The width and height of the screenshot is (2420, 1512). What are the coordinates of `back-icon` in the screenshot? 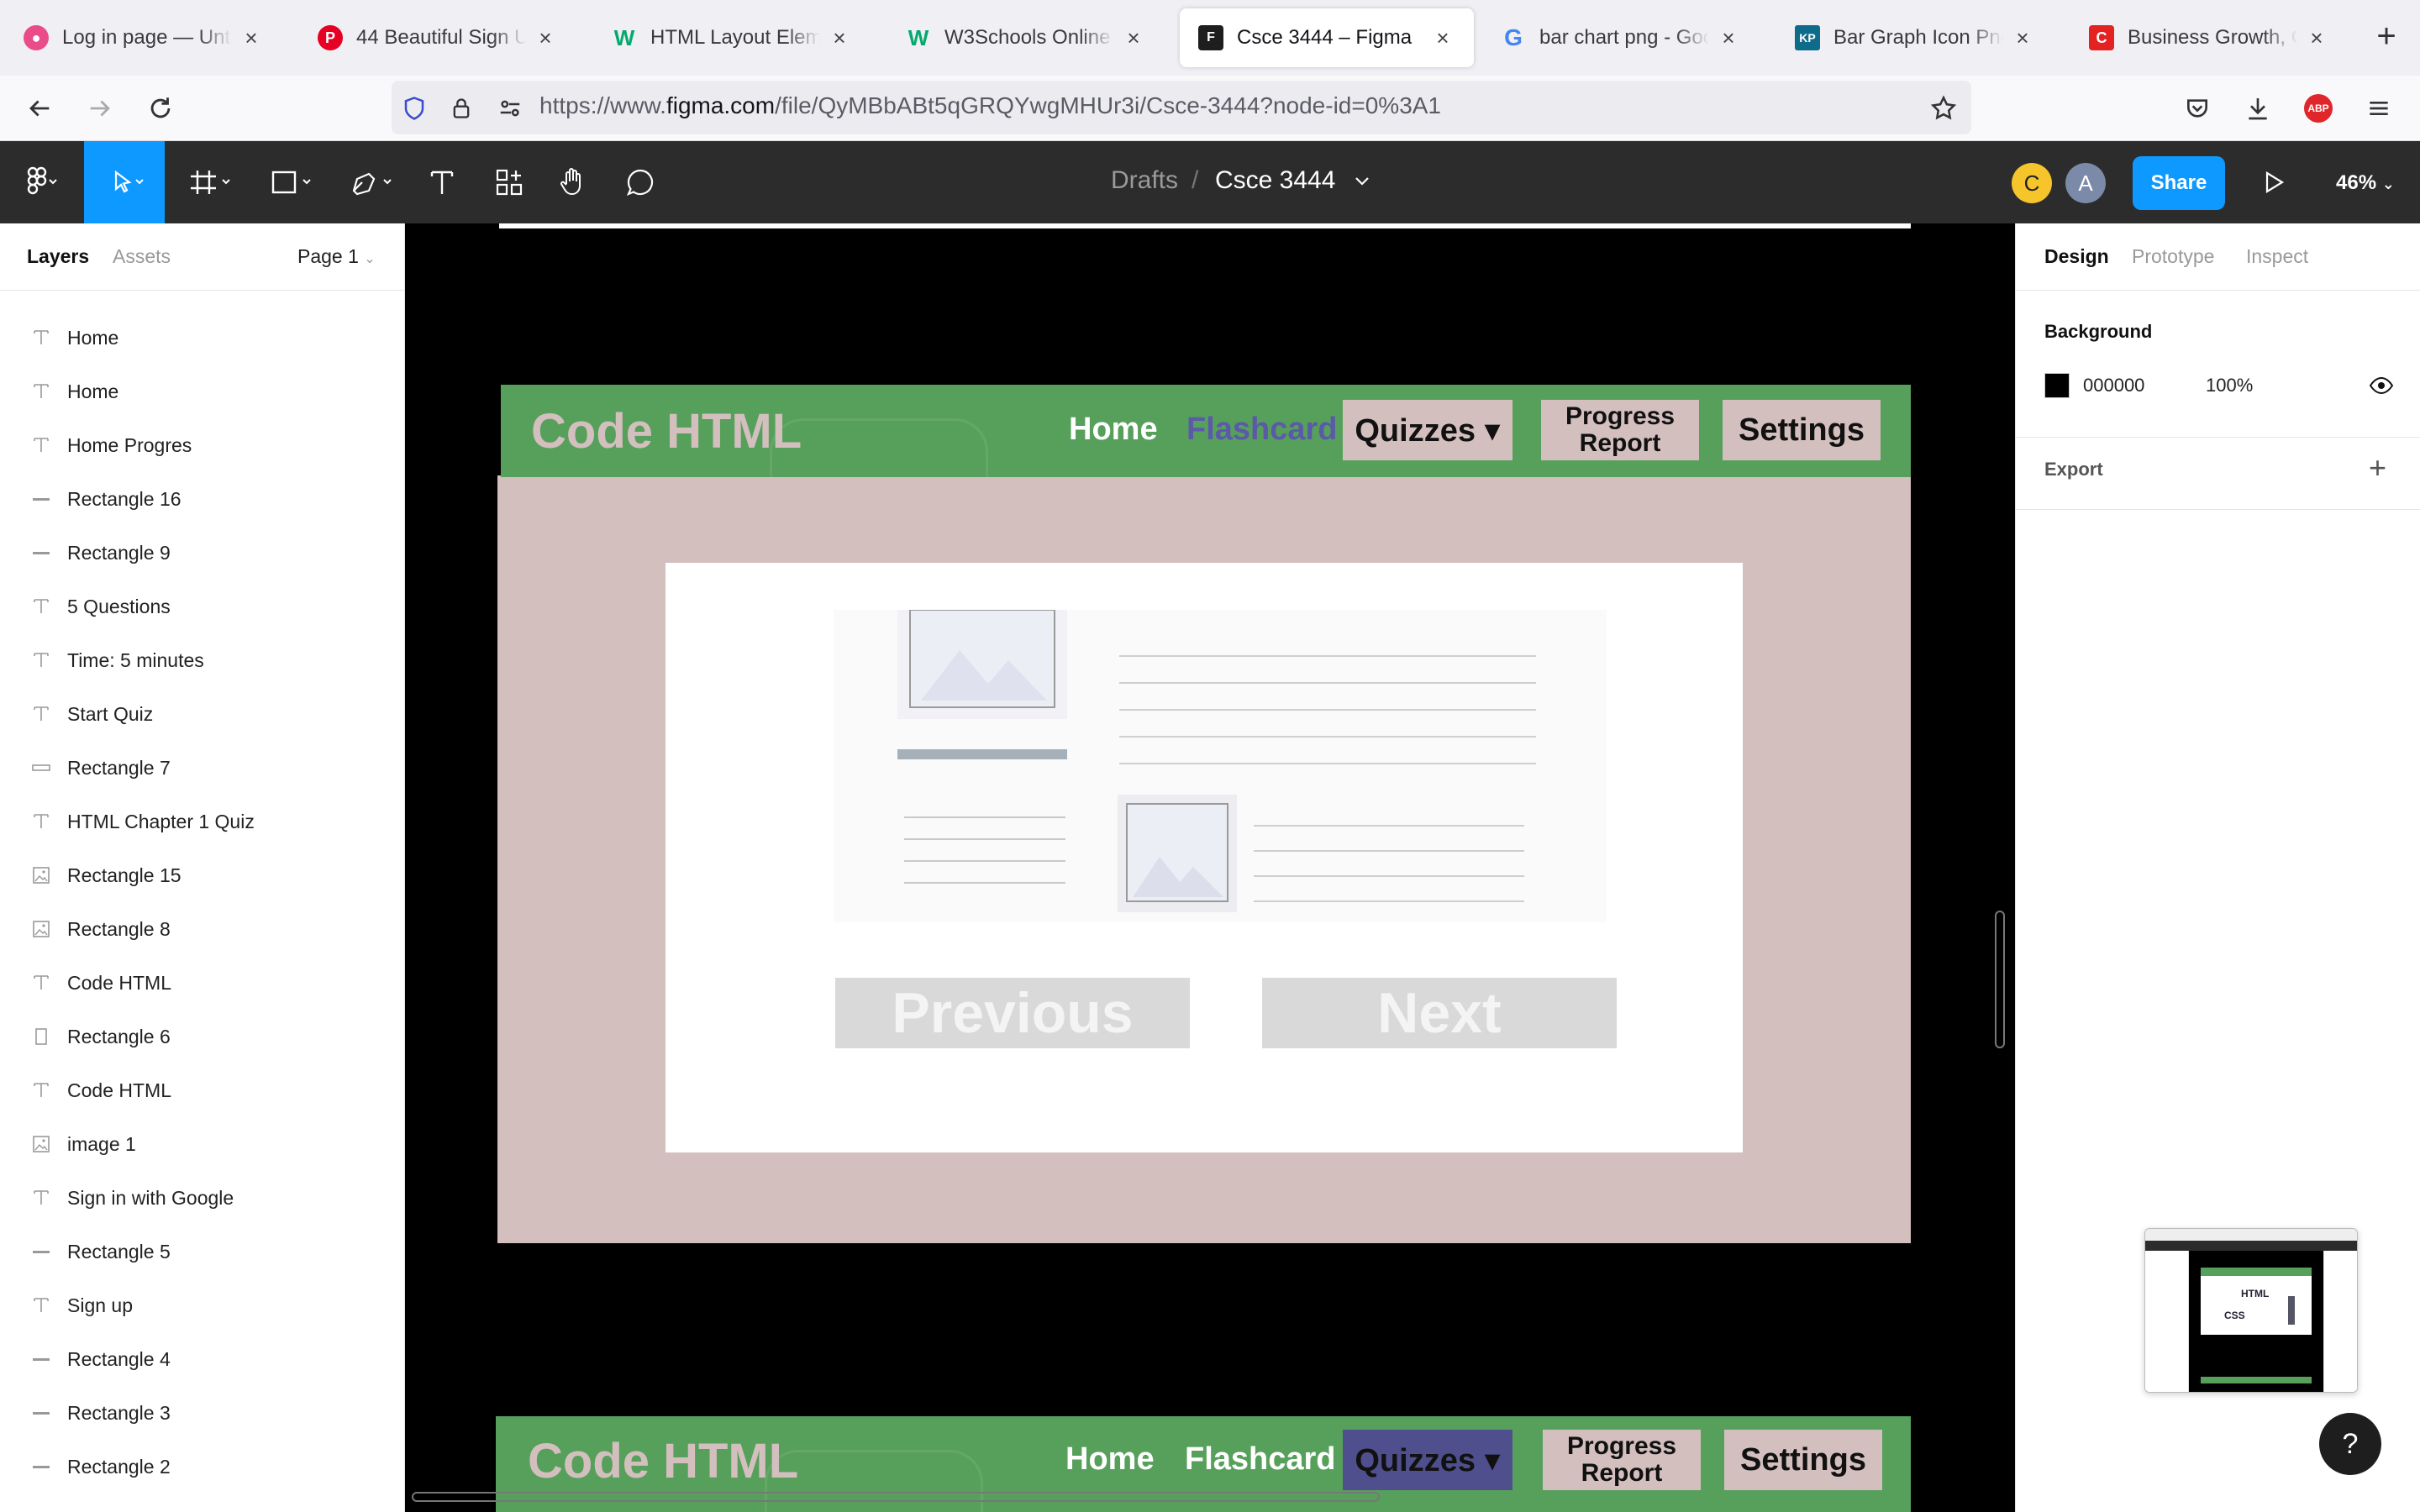 It's located at (39, 108).